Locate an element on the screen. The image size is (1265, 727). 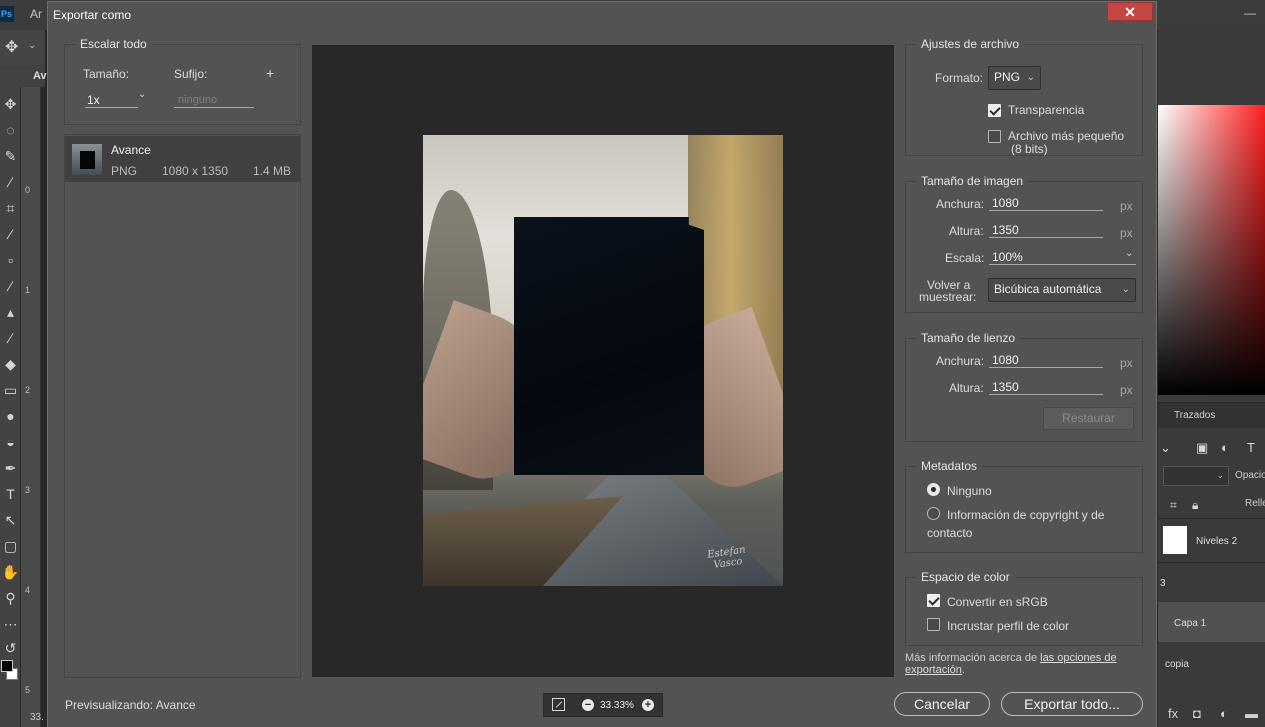
type-tool-icon: T is located at coordinates (10, 494).